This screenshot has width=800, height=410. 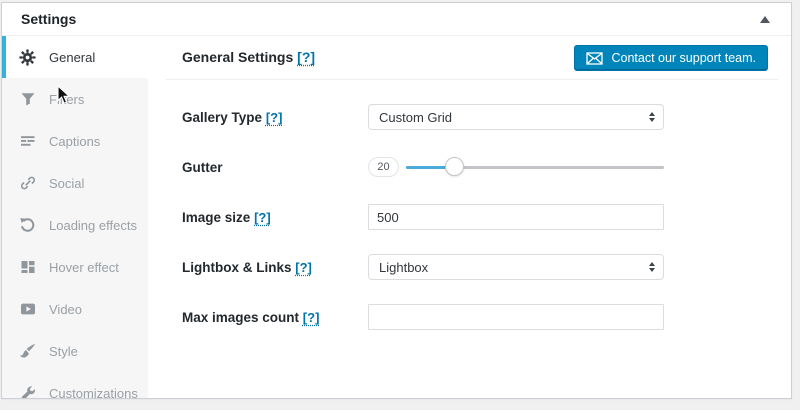 I want to click on sidebar-item-loading-effects: Loading effects, so click(x=75, y=225).